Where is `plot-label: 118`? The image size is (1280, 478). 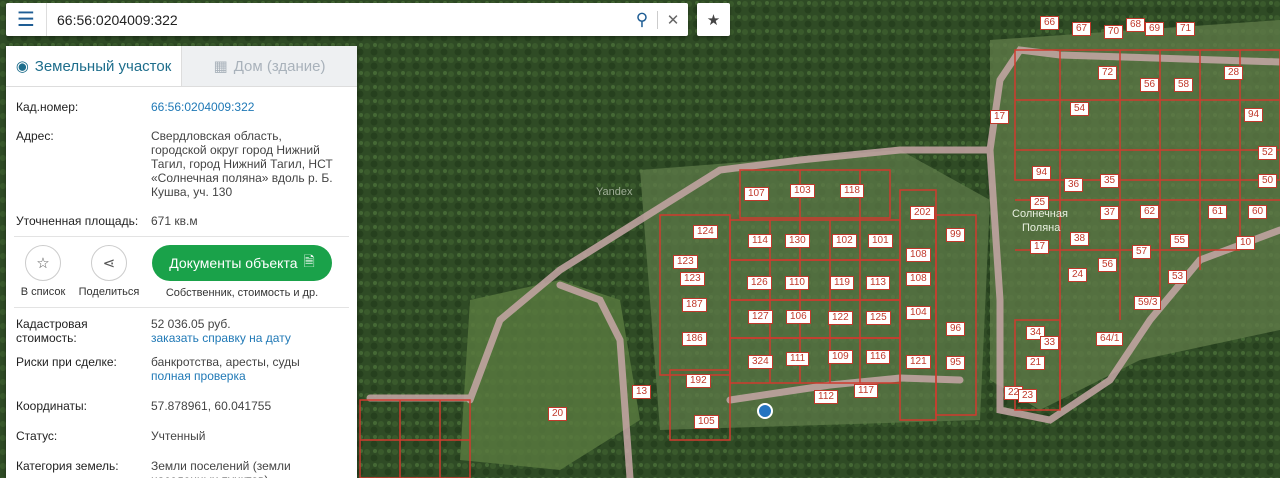
plot-label: 118 is located at coordinates (852, 191).